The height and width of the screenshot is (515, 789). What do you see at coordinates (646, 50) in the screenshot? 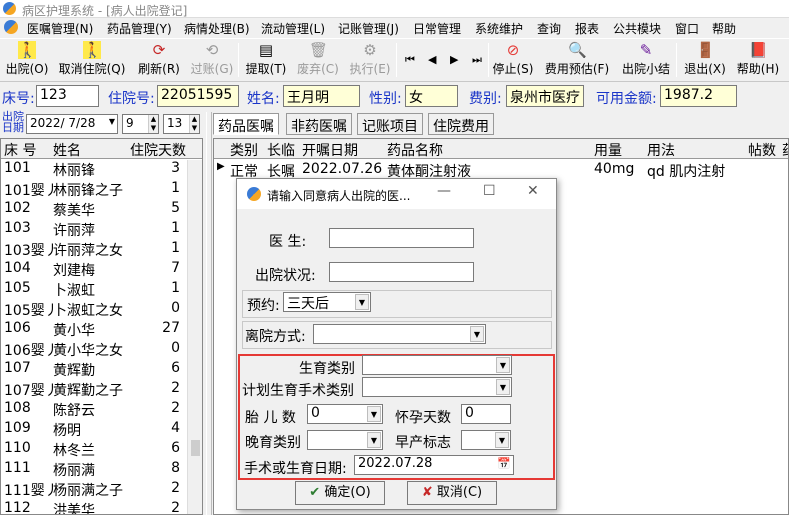
I see `pen-icon: ✎` at bounding box center [646, 50].